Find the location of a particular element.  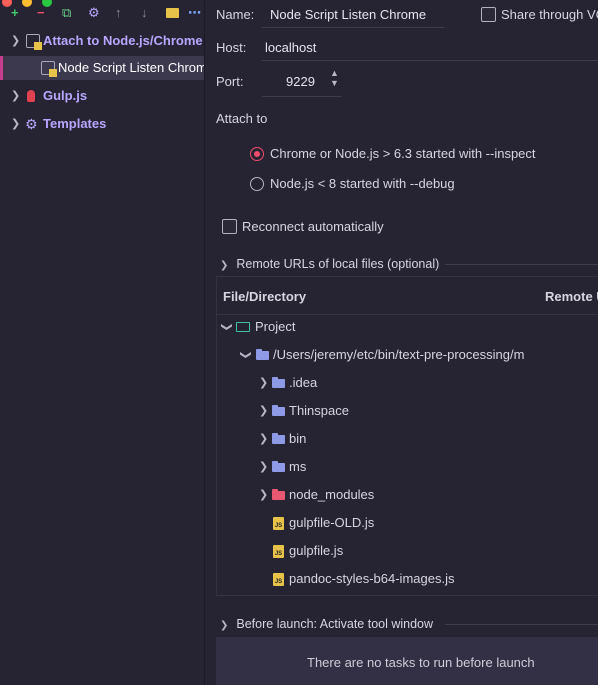

empty-tasks-text: There are no tasks to run before launch is located at coordinates (421, 662).